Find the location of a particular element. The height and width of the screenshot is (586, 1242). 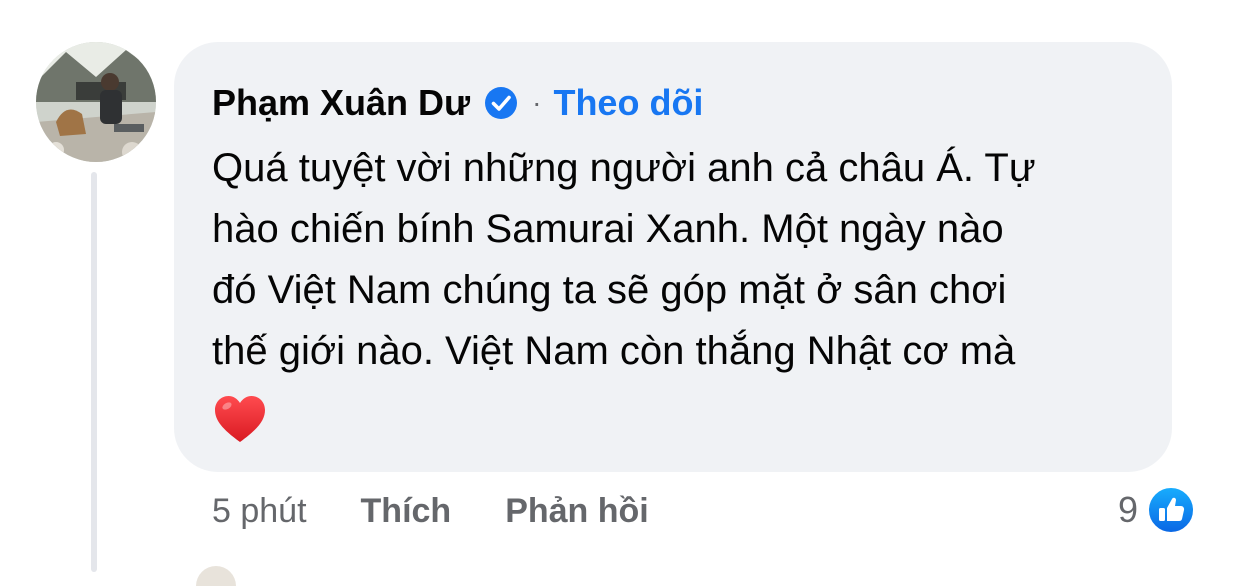

thread-line is located at coordinates (94, 372).